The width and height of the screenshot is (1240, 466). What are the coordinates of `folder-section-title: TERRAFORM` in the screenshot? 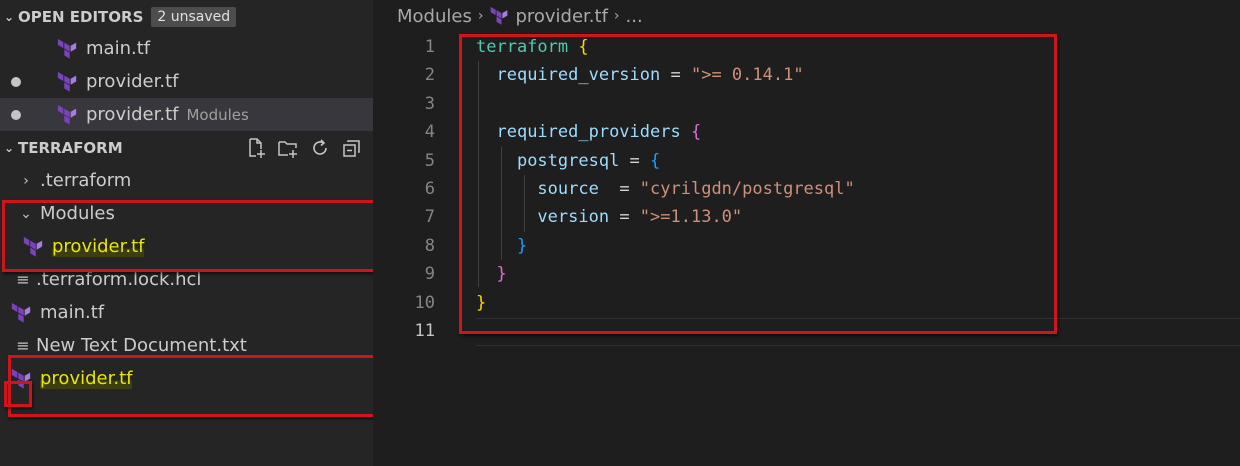 It's located at (70, 147).